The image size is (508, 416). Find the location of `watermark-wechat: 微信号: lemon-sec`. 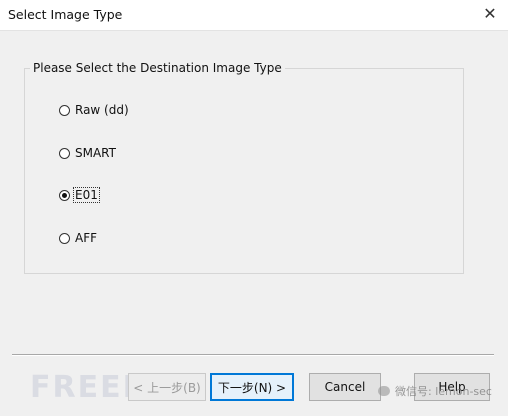

watermark-wechat: 微信号: lemon-sec is located at coordinates (435, 391).